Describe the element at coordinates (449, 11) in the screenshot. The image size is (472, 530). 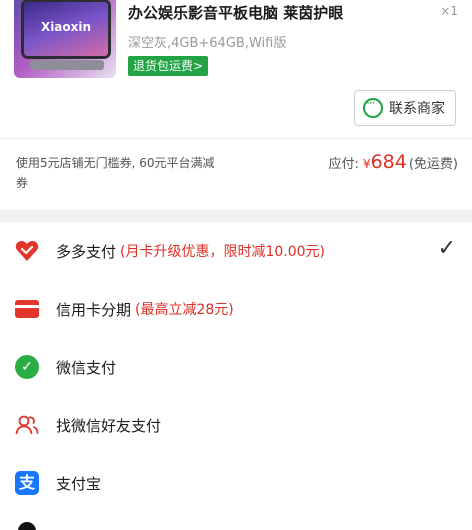
I see `product-quantity: ×1` at that location.